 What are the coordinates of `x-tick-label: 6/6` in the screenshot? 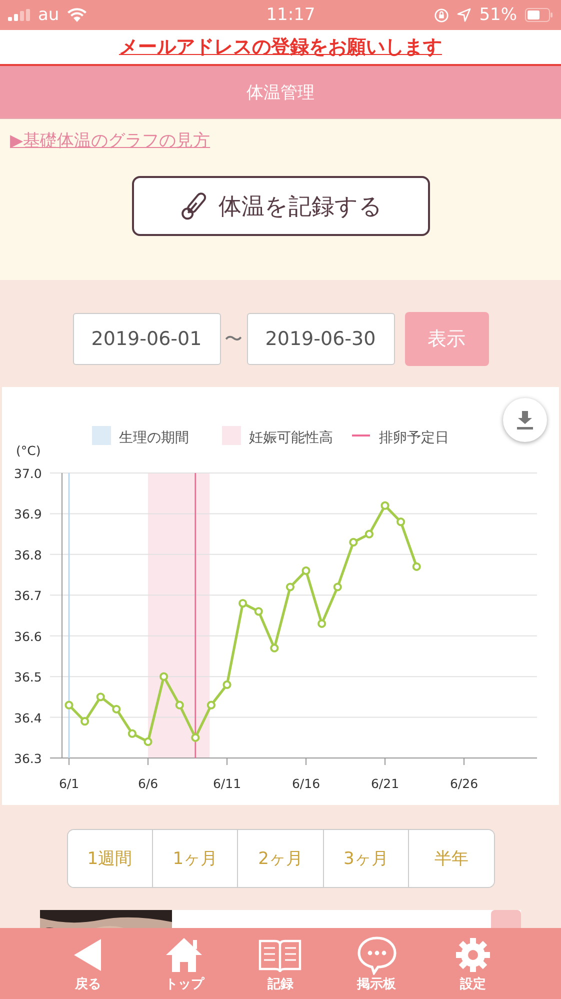 It's located at (148, 783).